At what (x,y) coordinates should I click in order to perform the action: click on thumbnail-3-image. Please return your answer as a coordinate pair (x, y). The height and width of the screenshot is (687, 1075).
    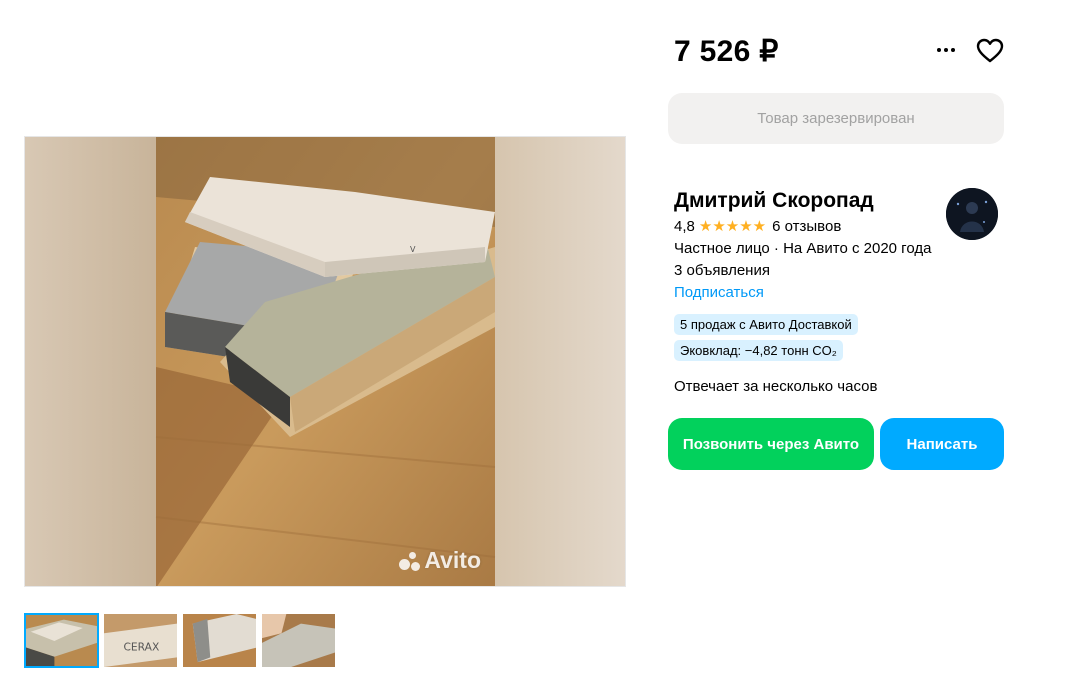
    Looking at the image, I should click on (219, 640).